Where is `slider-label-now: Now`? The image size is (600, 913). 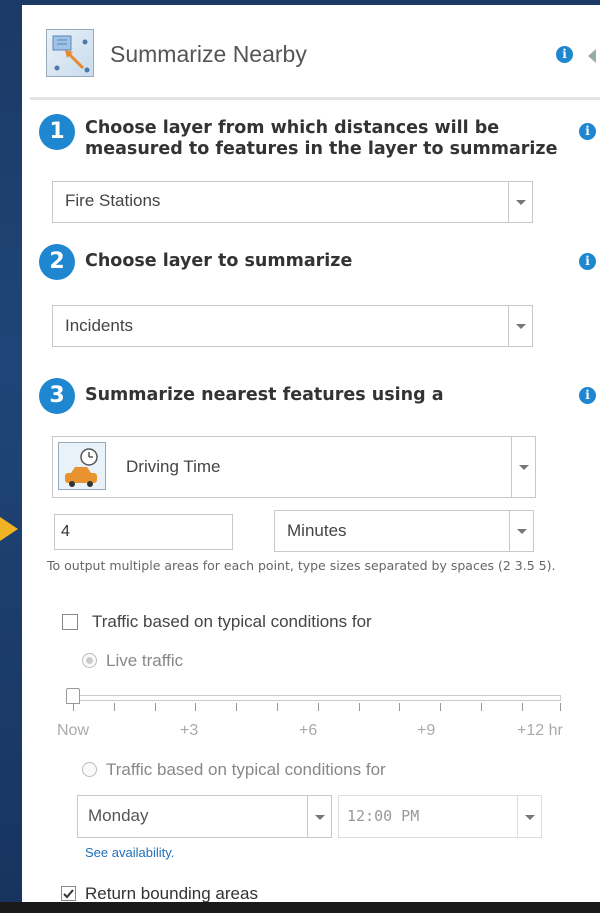 slider-label-now: Now is located at coordinates (73, 730).